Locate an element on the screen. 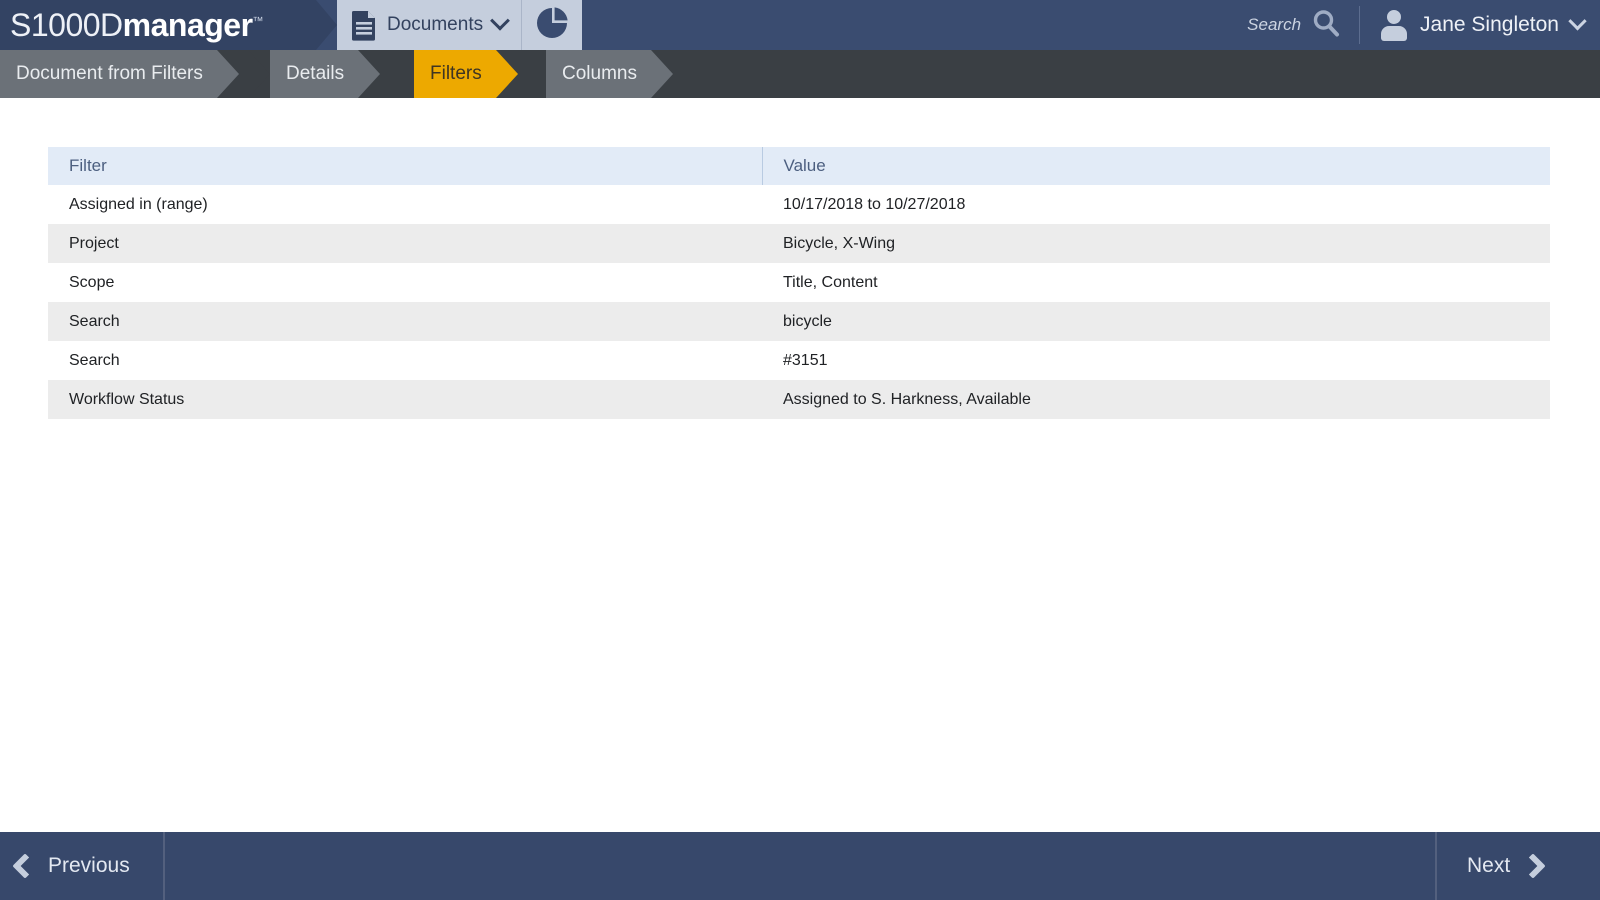 The width and height of the screenshot is (1600, 900). document-icon is located at coordinates (364, 25).